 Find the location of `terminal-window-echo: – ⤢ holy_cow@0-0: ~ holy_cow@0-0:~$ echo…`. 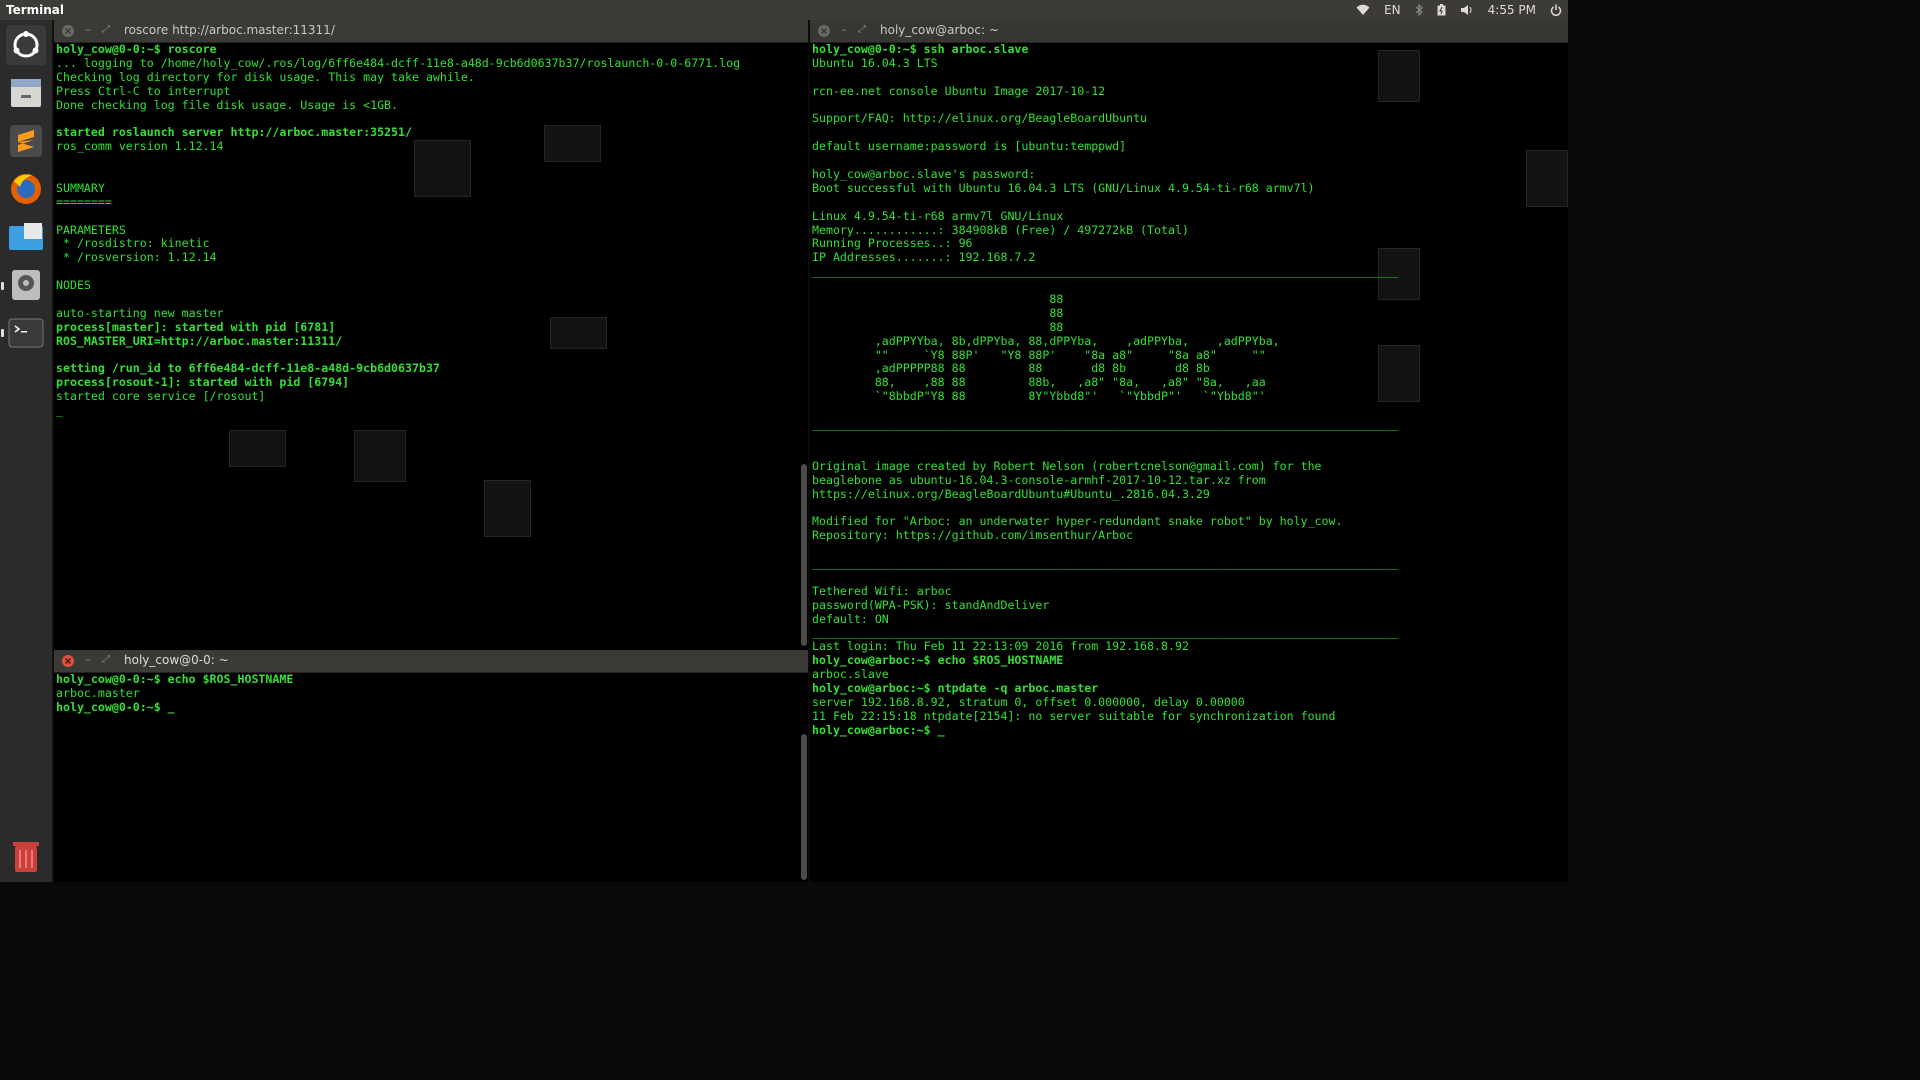

terminal-window-echo: – ⤢ holy_cow@0-0: ~ holy_cow@0-0:~$ echo… is located at coordinates (431, 766).